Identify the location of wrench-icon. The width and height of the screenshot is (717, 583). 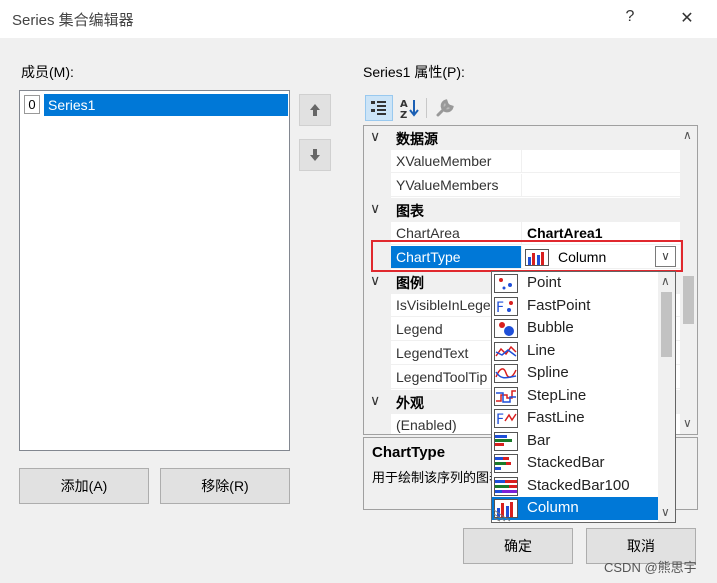
(445, 108).